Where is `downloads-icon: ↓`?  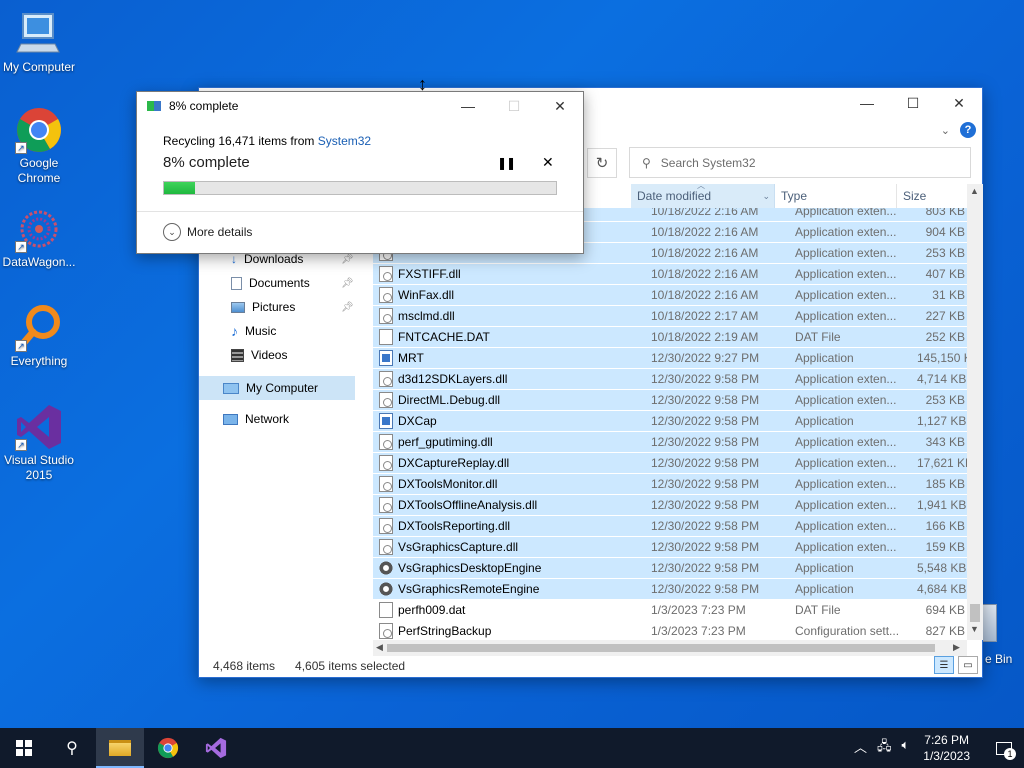
downloads-icon: ↓ is located at coordinates (234, 259).